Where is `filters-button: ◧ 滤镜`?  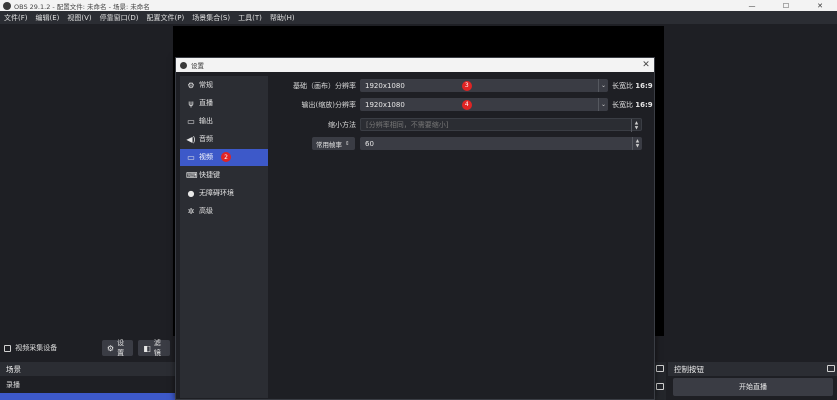
filters-button: ◧ 滤镜 is located at coordinates (154, 348).